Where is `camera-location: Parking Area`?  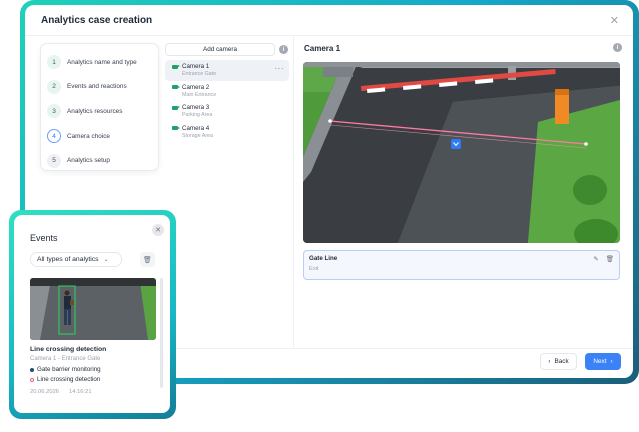 camera-location: Parking Area is located at coordinates (197, 115).